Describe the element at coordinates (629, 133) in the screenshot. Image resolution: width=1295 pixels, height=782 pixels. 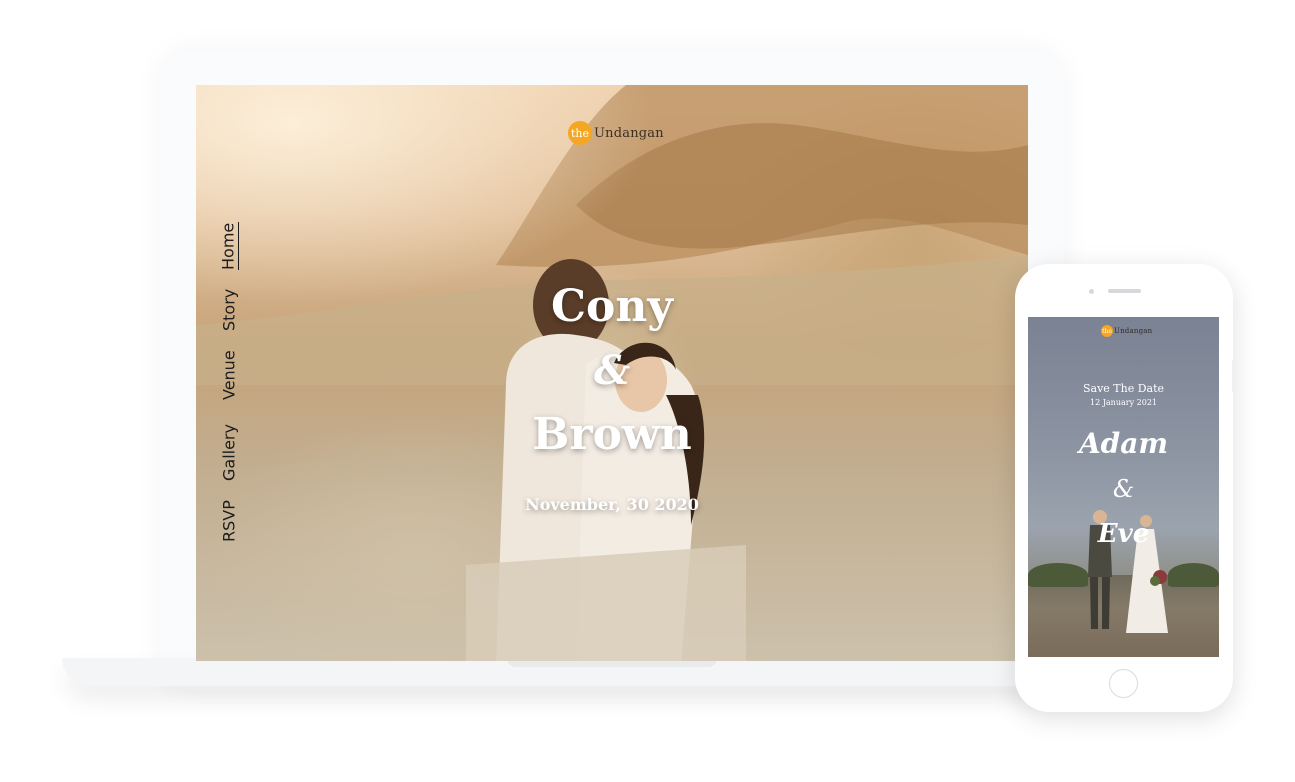
I see `logo-wordmark: Undangan` at that location.